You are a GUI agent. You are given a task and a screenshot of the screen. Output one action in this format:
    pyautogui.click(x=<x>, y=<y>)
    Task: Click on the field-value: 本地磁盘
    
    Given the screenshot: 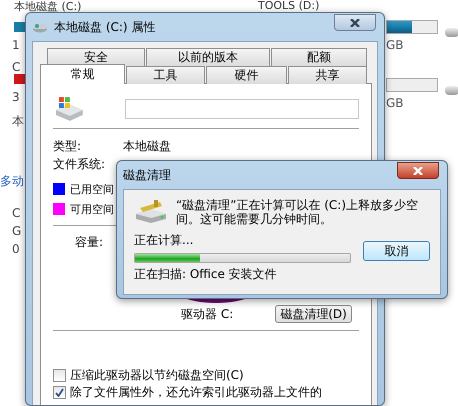 What is the action you would take?
    pyautogui.click(x=147, y=146)
    